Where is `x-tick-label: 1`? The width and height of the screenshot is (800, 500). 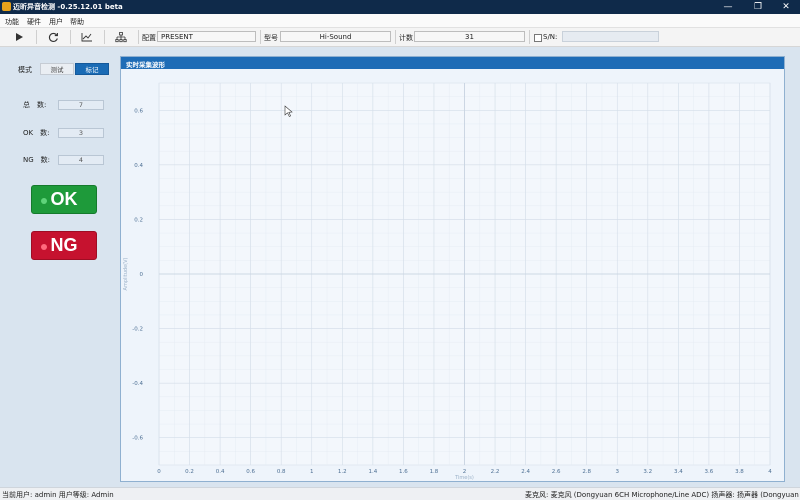
x-tick-label: 1 is located at coordinates (312, 472).